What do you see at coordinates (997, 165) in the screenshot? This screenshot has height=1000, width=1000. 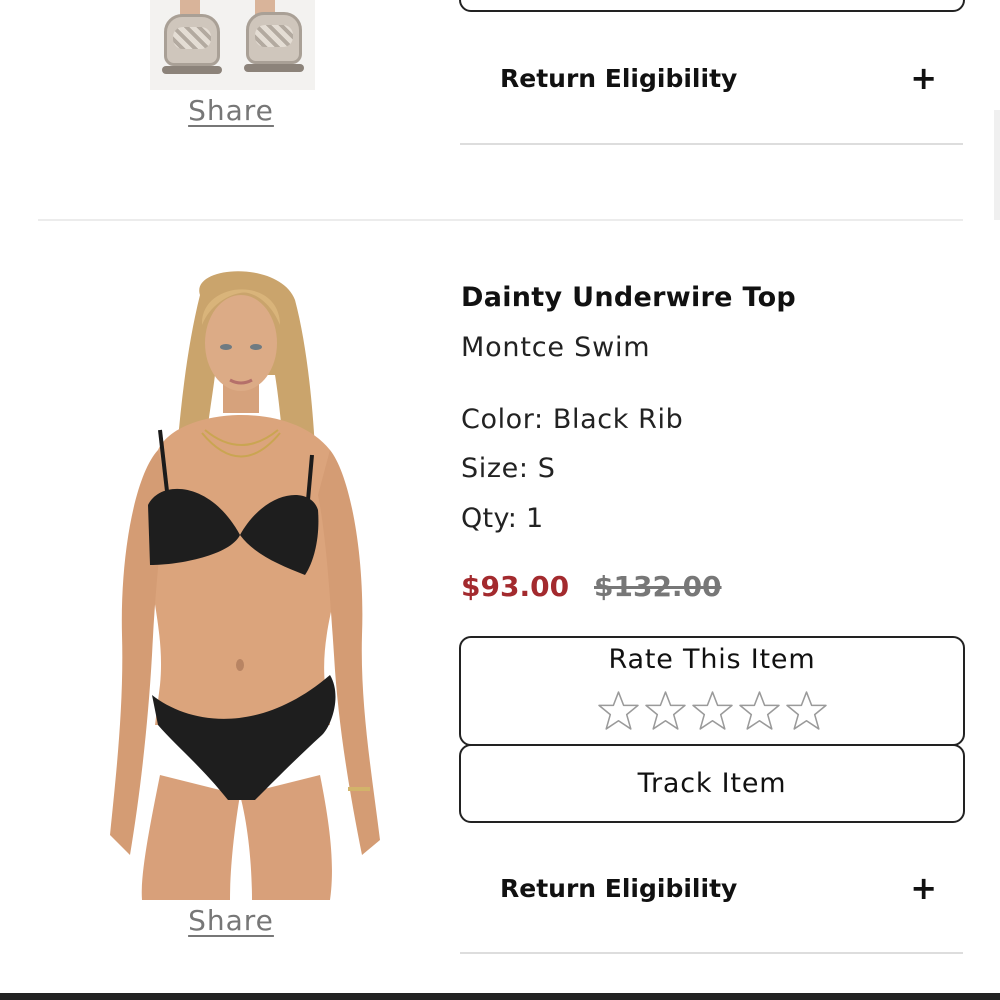 I see `scrollbar-edge` at bounding box center [997, 165].